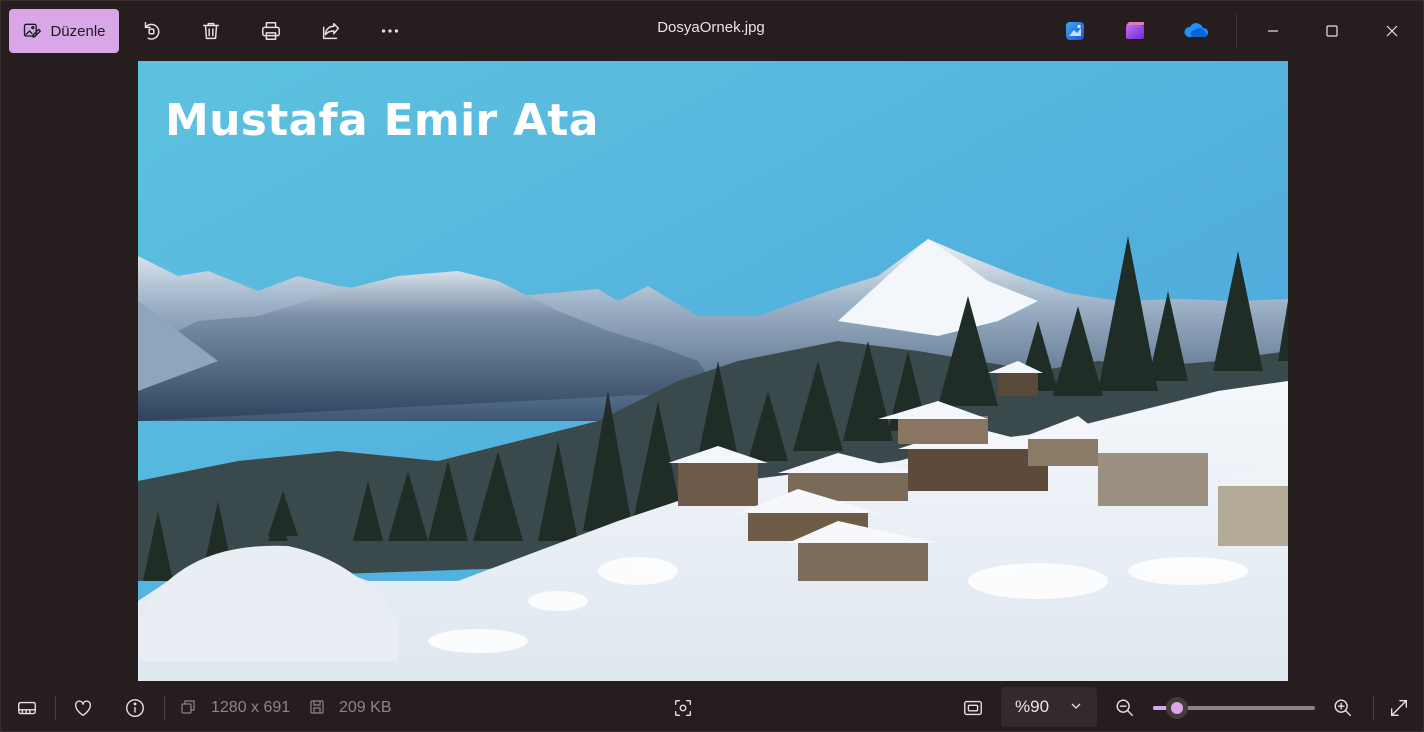  I want to click on visual-search-icon, so click(683, 708).